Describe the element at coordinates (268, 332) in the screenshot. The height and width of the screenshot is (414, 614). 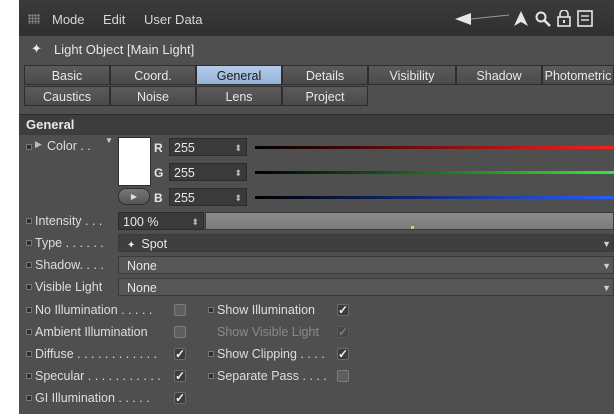
I see `show-visible-light-label: Show Visible Light` at that location.